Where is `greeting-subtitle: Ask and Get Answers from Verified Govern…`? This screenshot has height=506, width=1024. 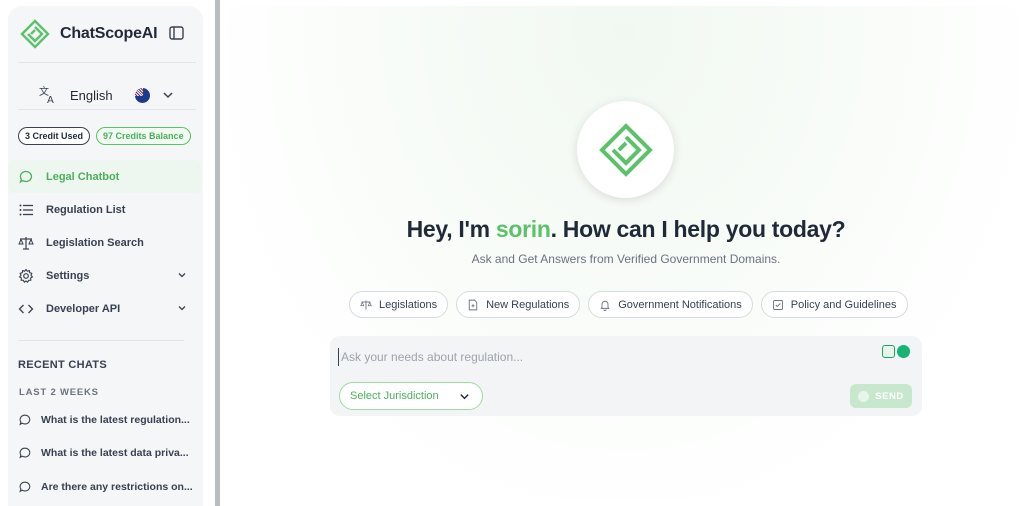
greeting-subtitle: Ask and Get Answers from Verified Govern… is located at coordinates (626, 259).